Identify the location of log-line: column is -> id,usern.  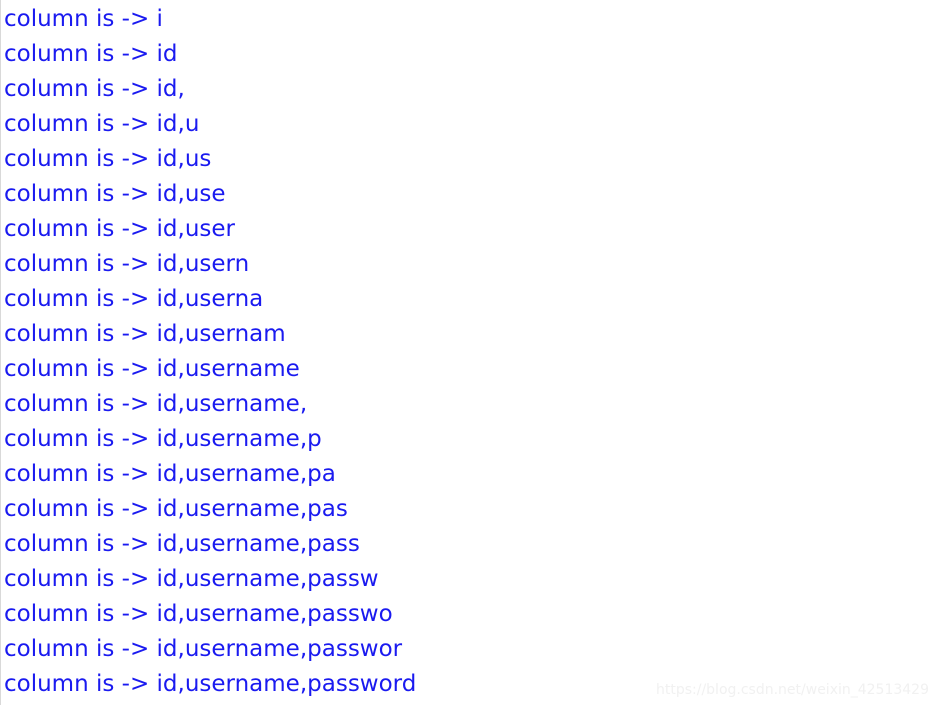
(127, 264).